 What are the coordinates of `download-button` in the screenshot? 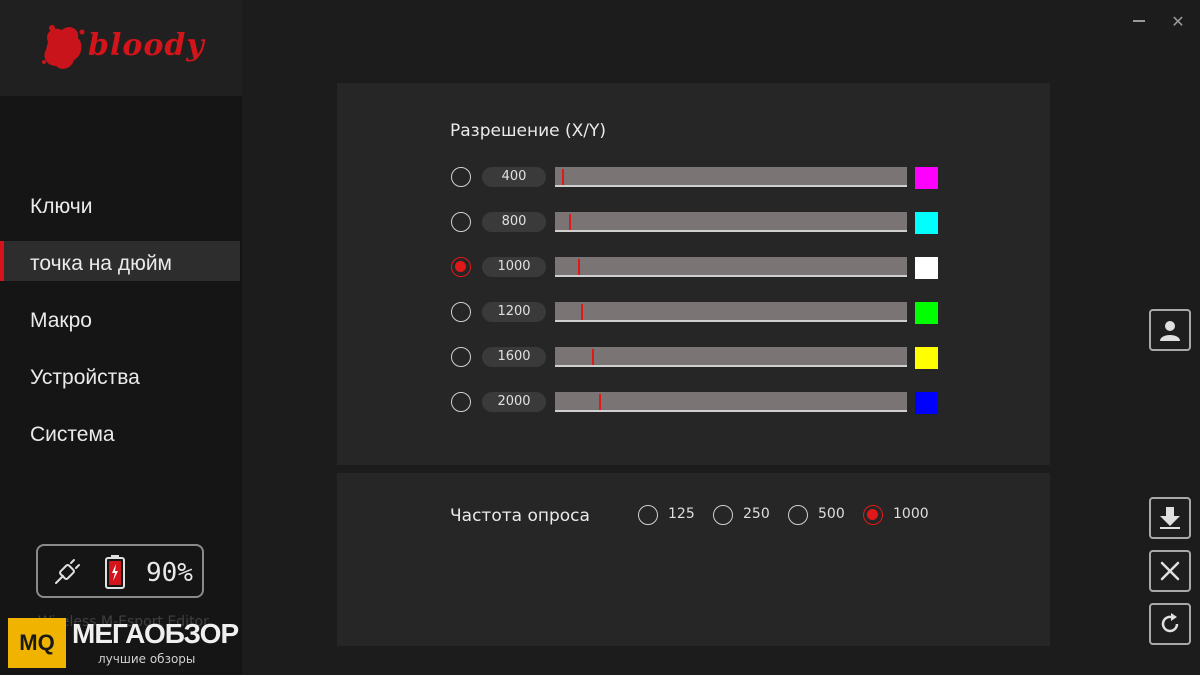 It's located at (1170, 518).